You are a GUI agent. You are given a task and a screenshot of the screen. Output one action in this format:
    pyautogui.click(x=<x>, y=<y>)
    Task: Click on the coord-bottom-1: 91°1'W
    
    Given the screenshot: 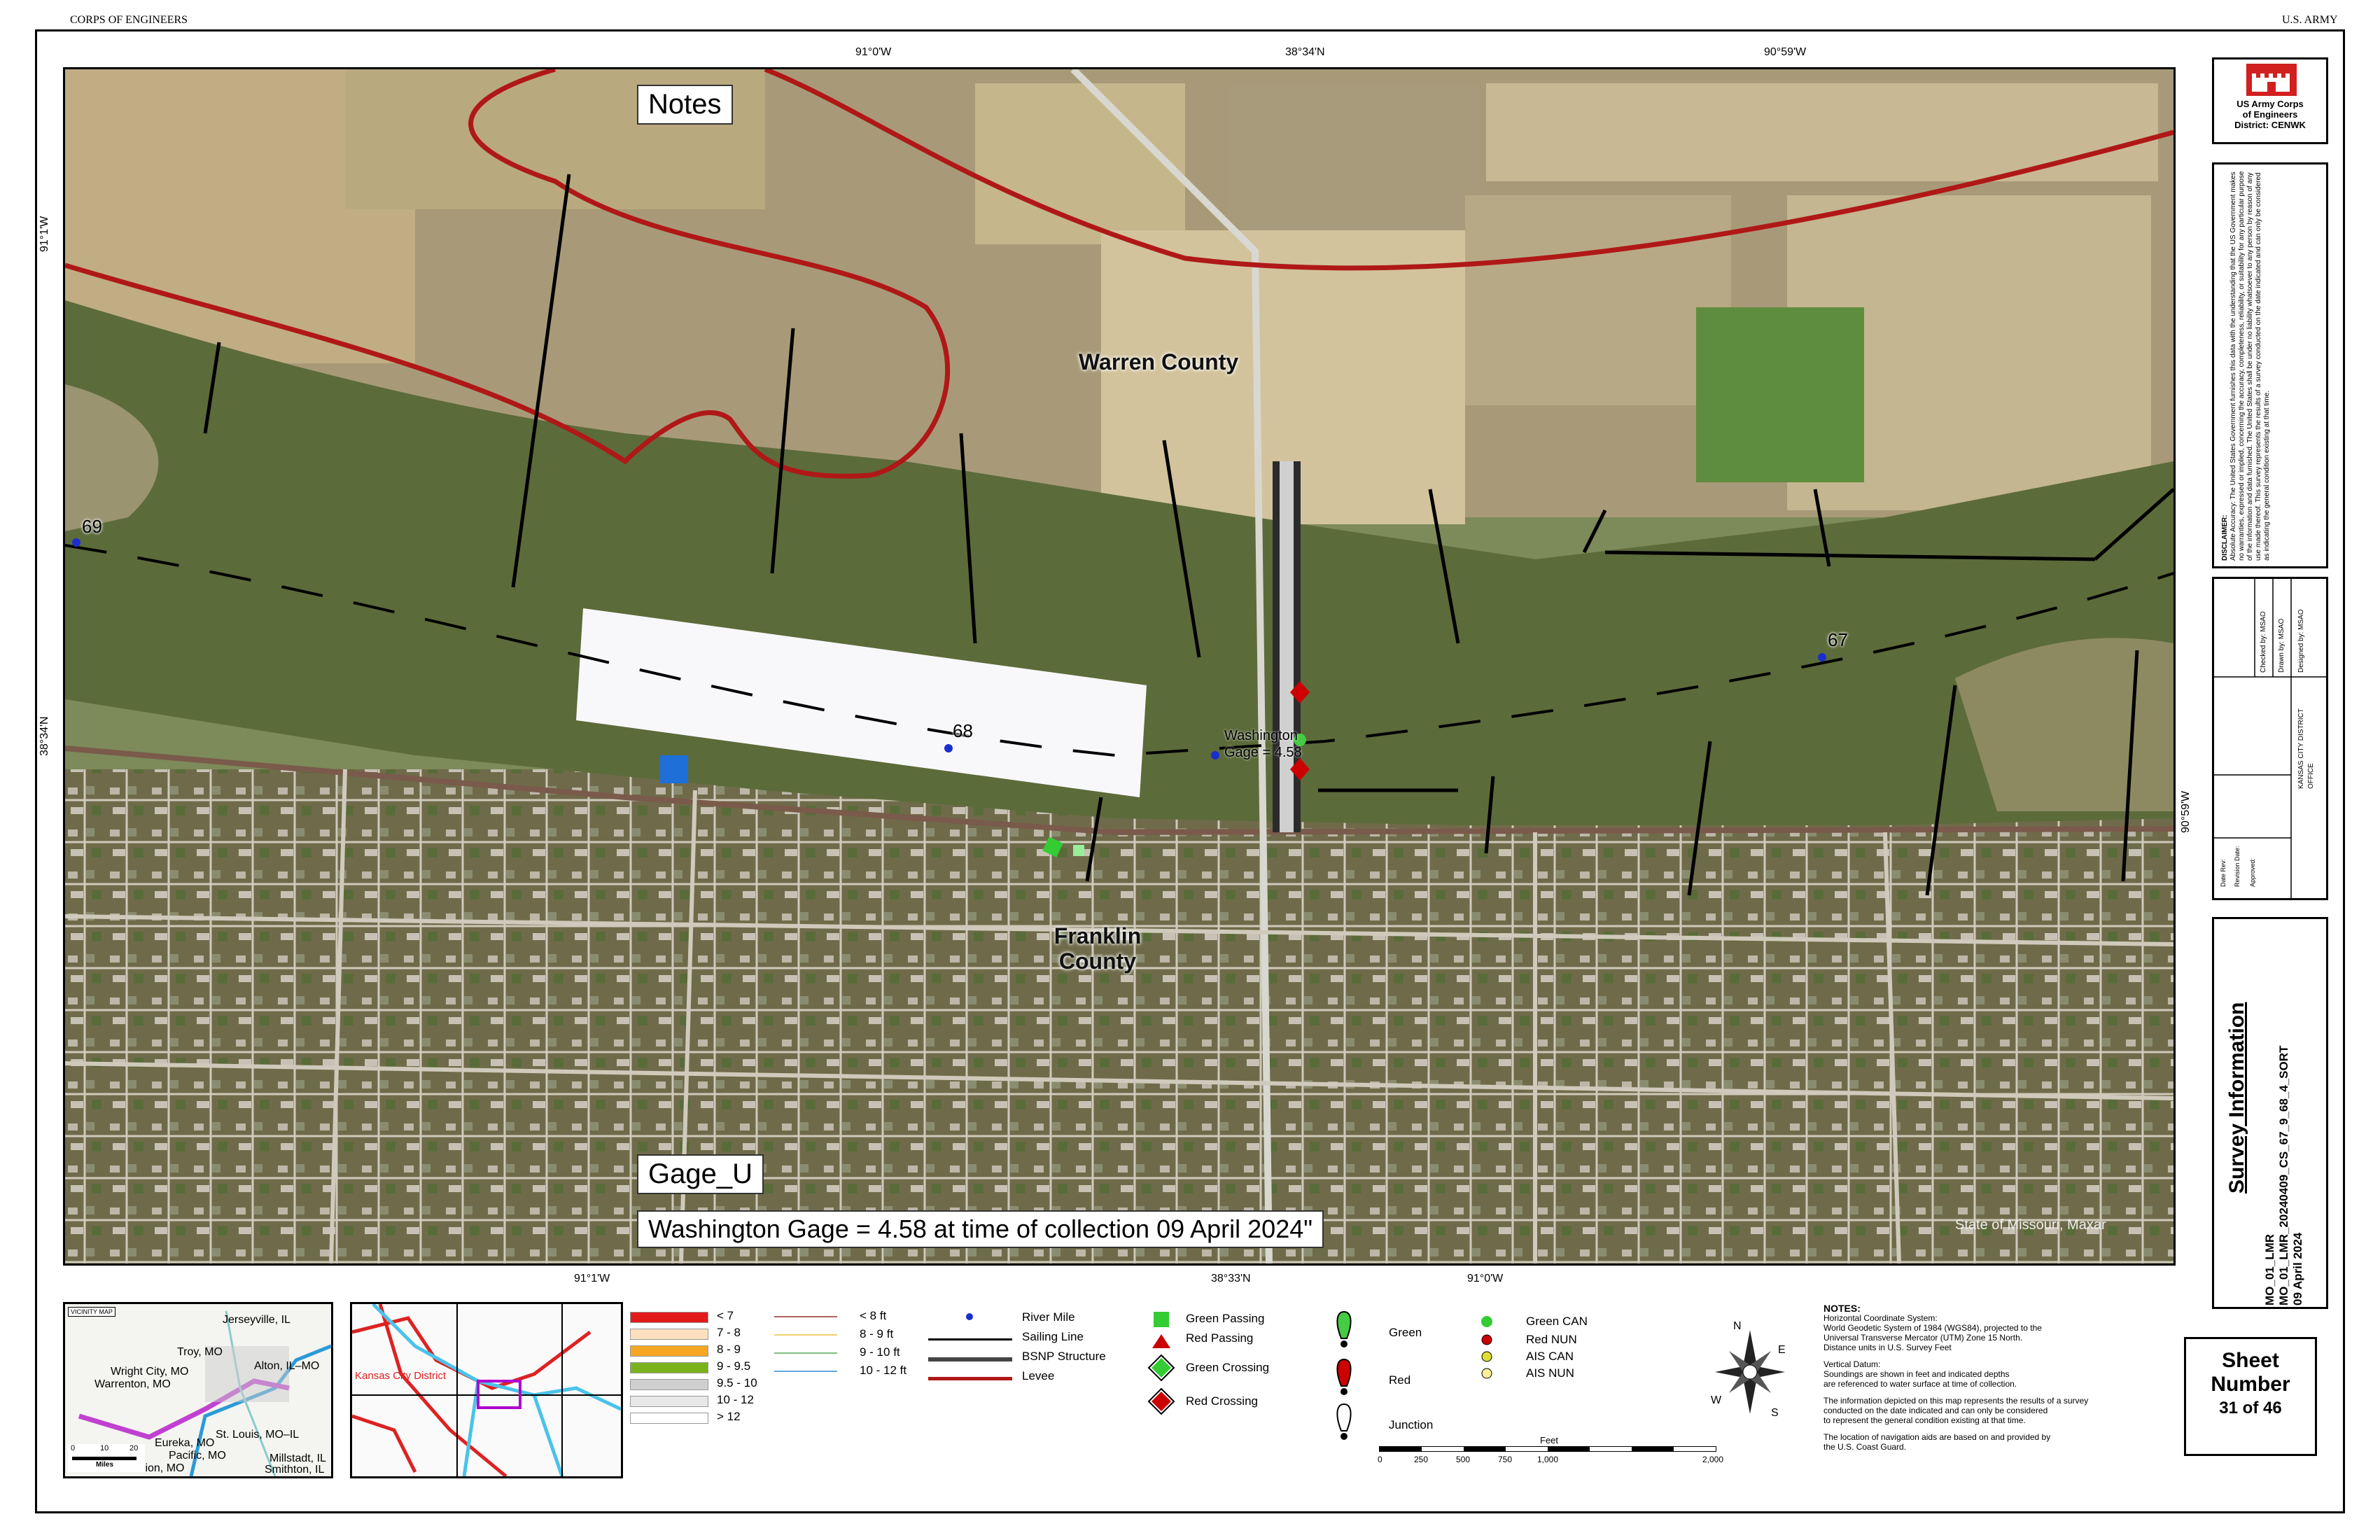 What is the action you would take?
    pyautogui.click(x=592, y=1278)
    